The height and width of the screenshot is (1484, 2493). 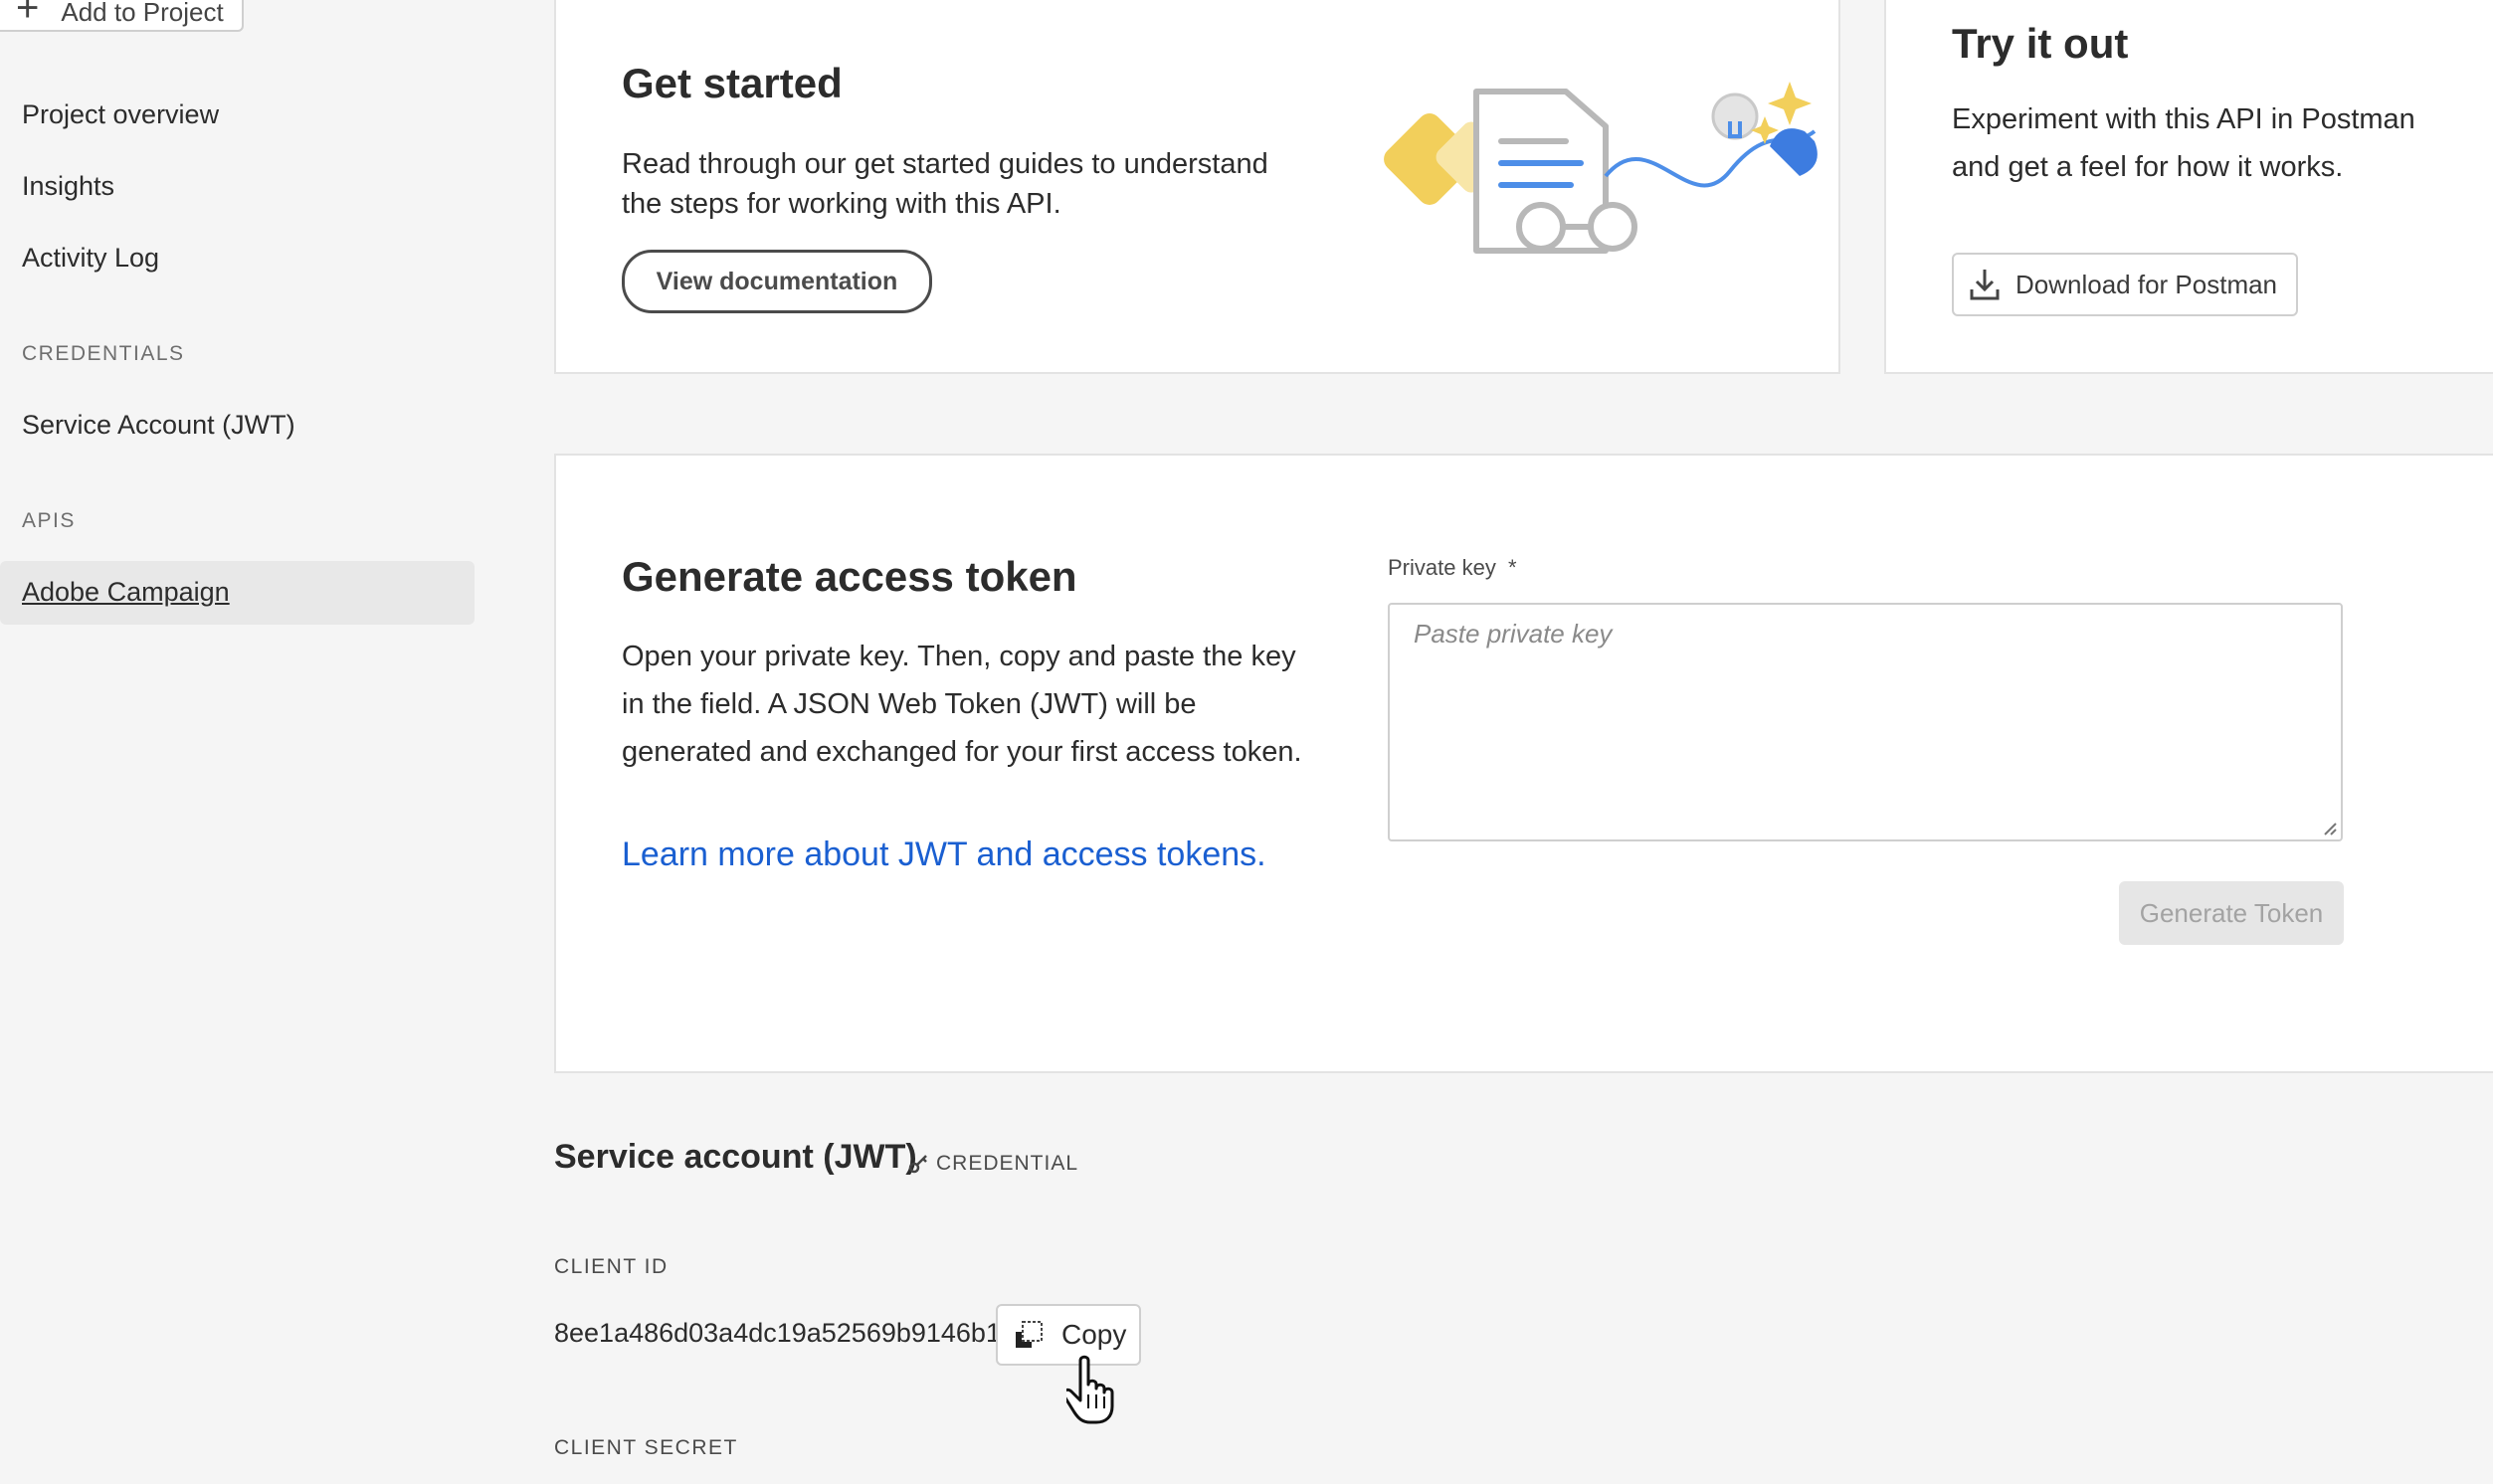 What do you see at coordinates (1985, 285) in the screenshot?
I see `download-icon` at bounding box center [1985, 285].